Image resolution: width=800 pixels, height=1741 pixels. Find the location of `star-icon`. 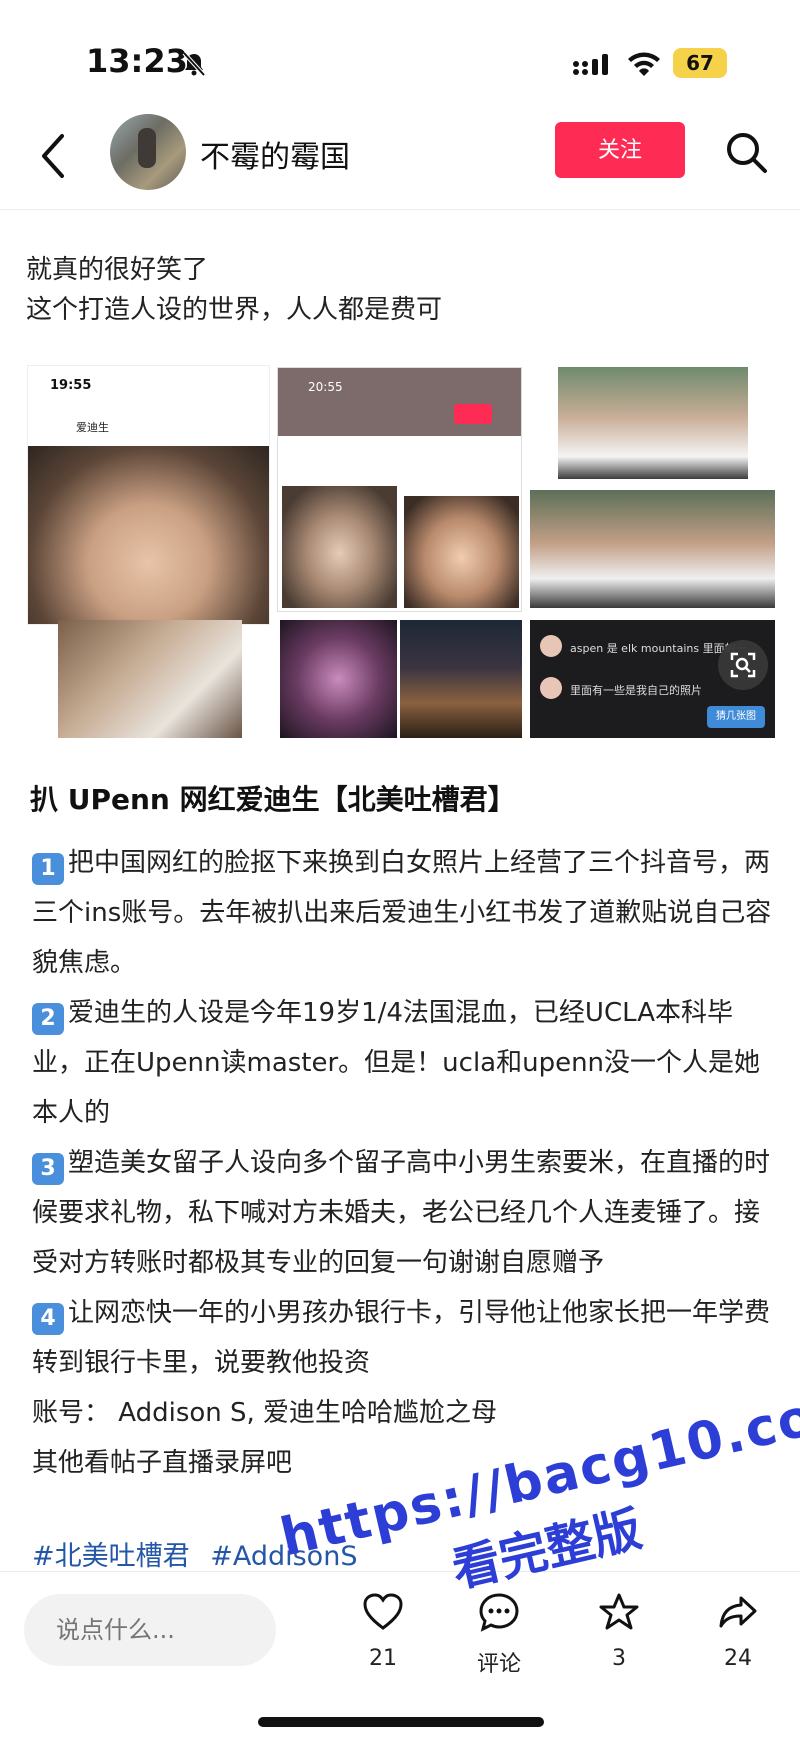

star-icon is located at coordinates (619, 1611).